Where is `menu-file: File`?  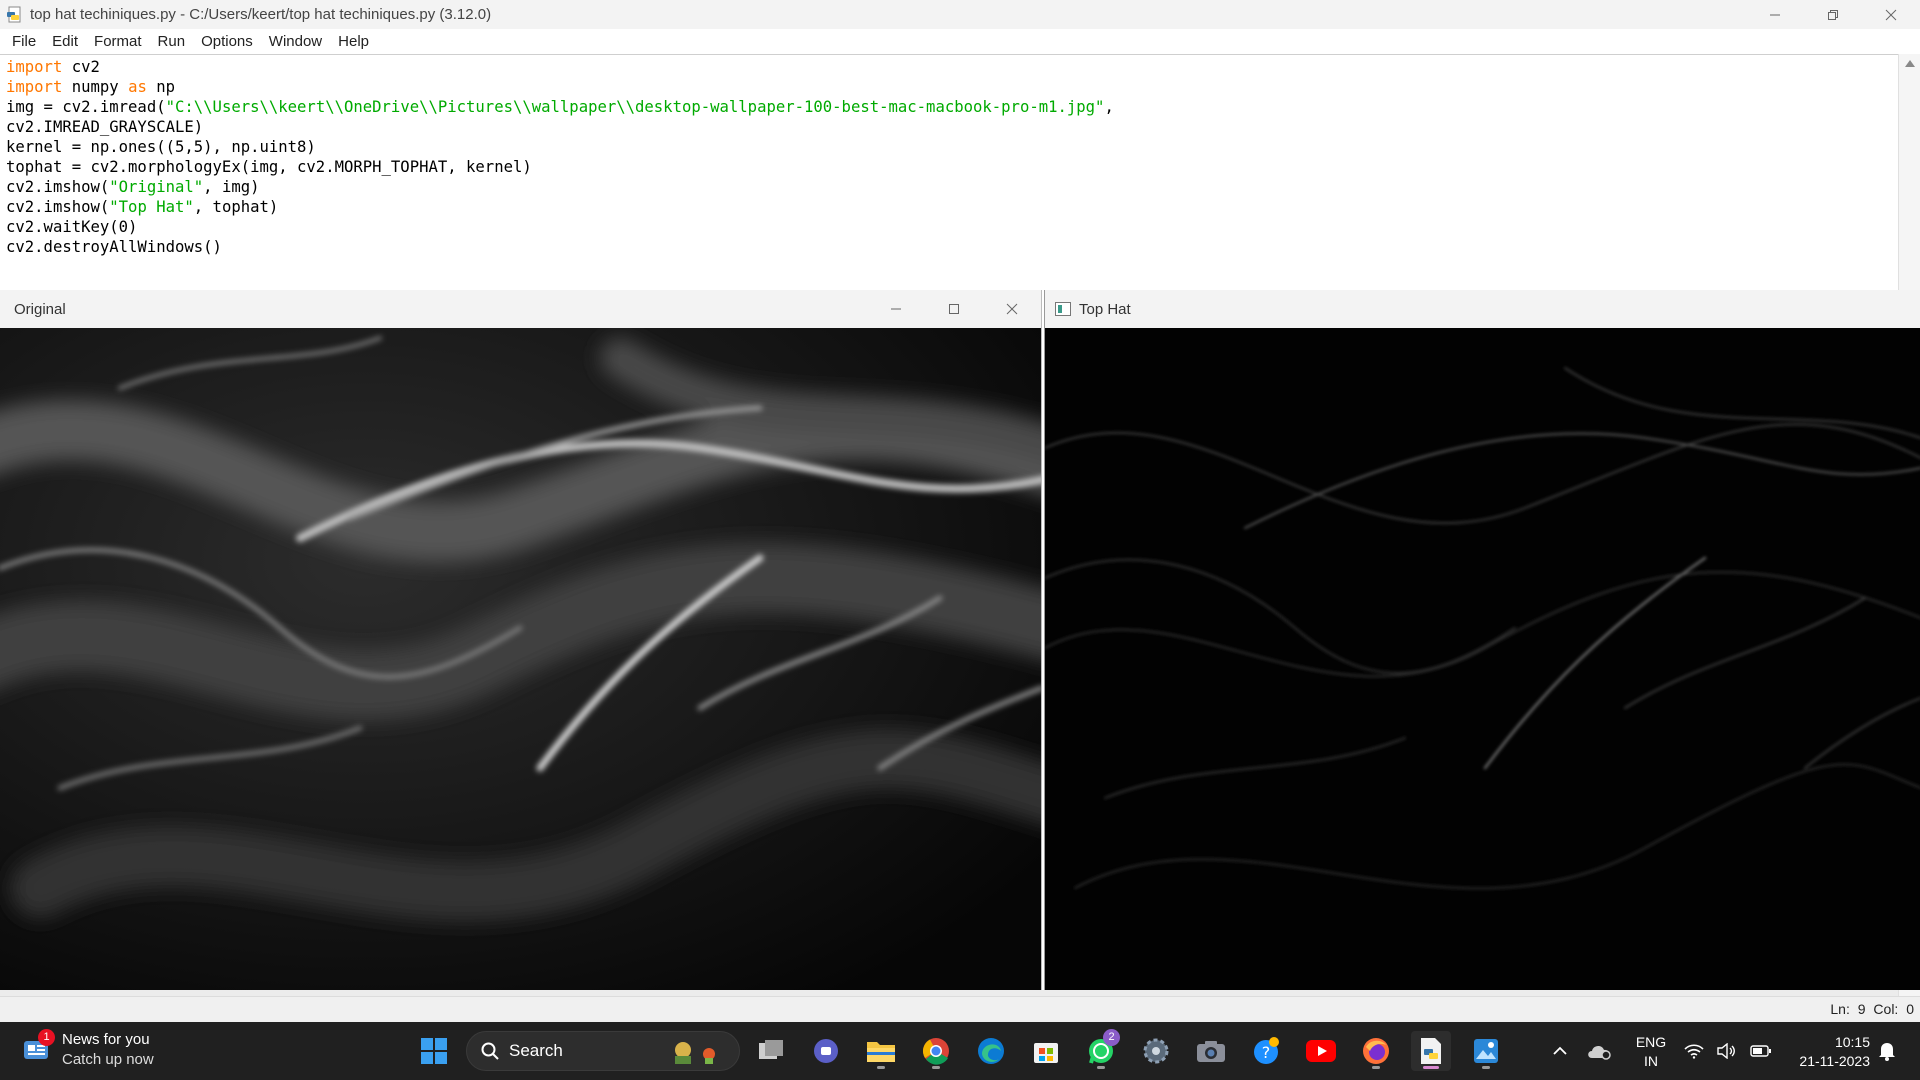
menu-file: File is located at coordinates (24, 41).